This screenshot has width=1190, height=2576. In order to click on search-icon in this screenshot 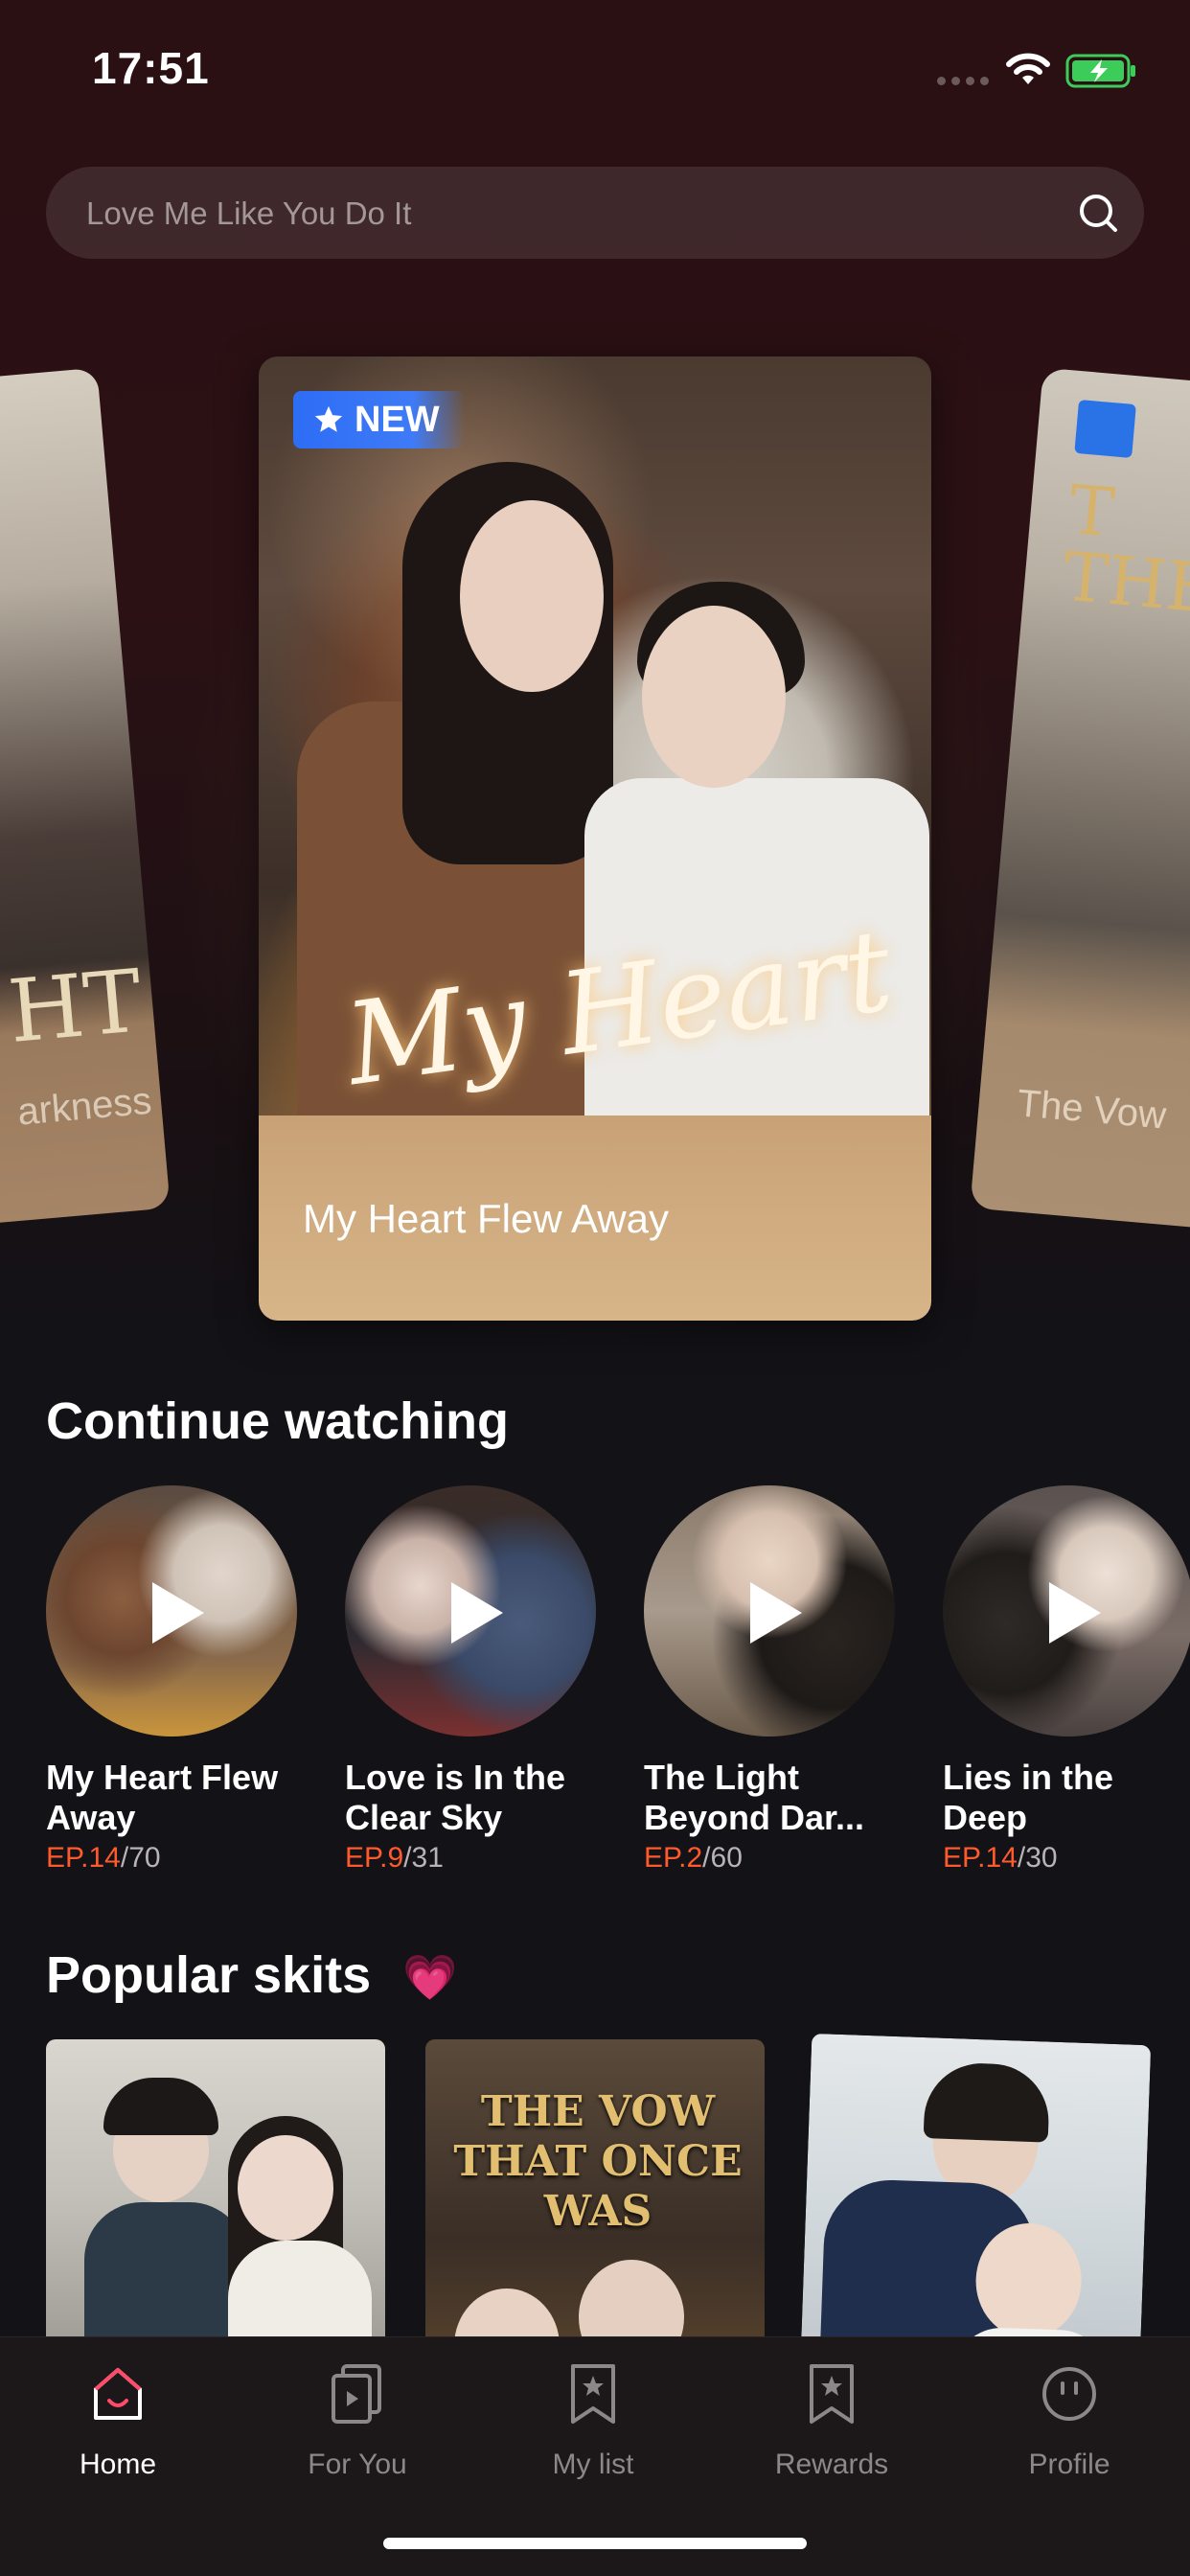, I will do `click(1098, 213)`.